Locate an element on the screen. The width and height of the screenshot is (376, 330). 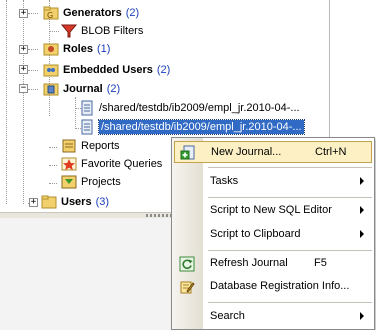
menu-item-script-sql-editor: Script to New SQL Editor is located at coordinates (273, 211).